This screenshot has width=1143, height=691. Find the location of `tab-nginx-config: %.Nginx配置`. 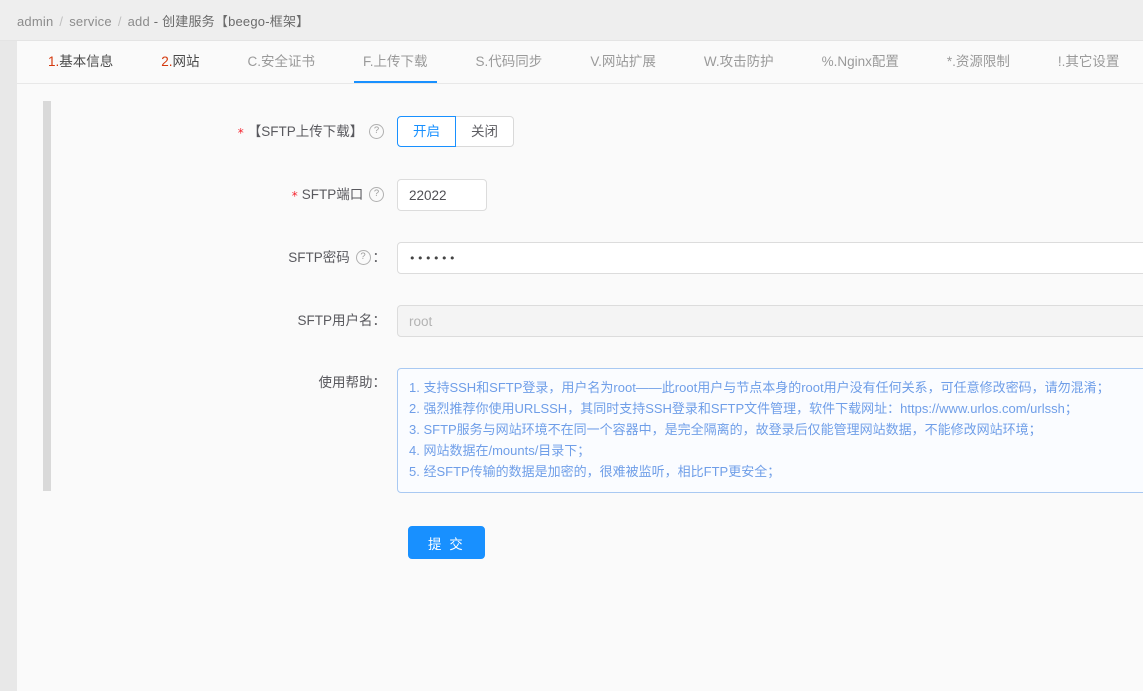

tab-nginx-config: %.Nginx配置 is located at coordinates (860, 62).